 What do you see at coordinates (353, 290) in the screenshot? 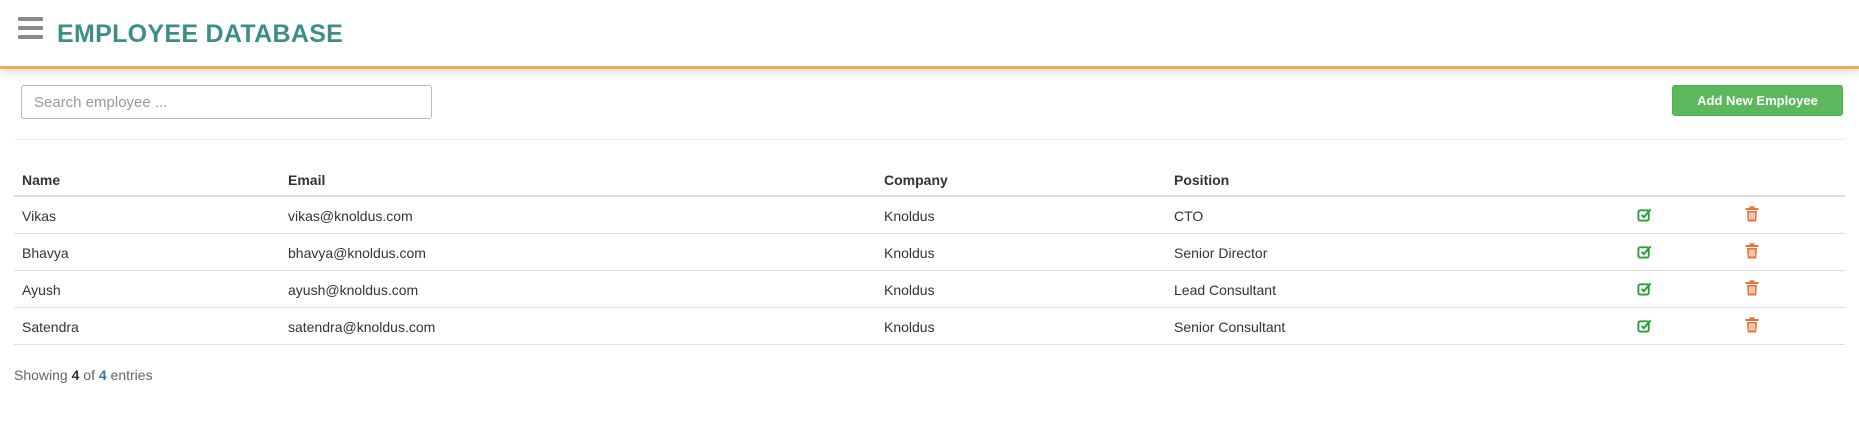
I see `cell-email: ayush@knoldus.com` at bounding box center [353, 290].